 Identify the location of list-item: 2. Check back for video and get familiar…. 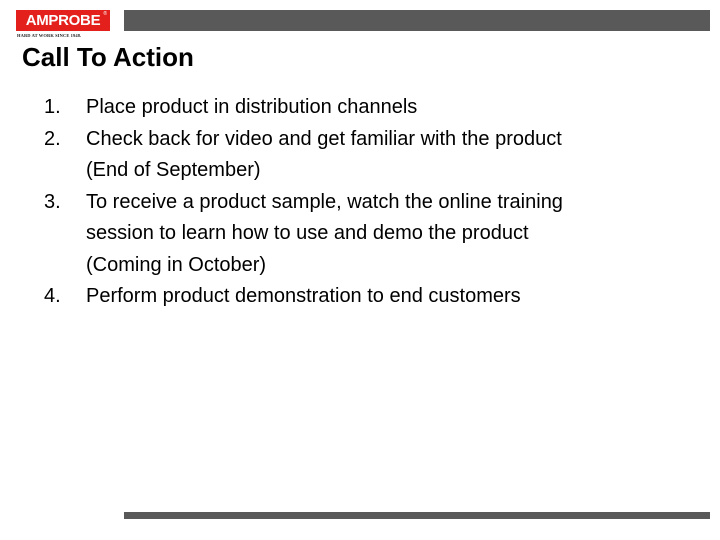
(364, 155).